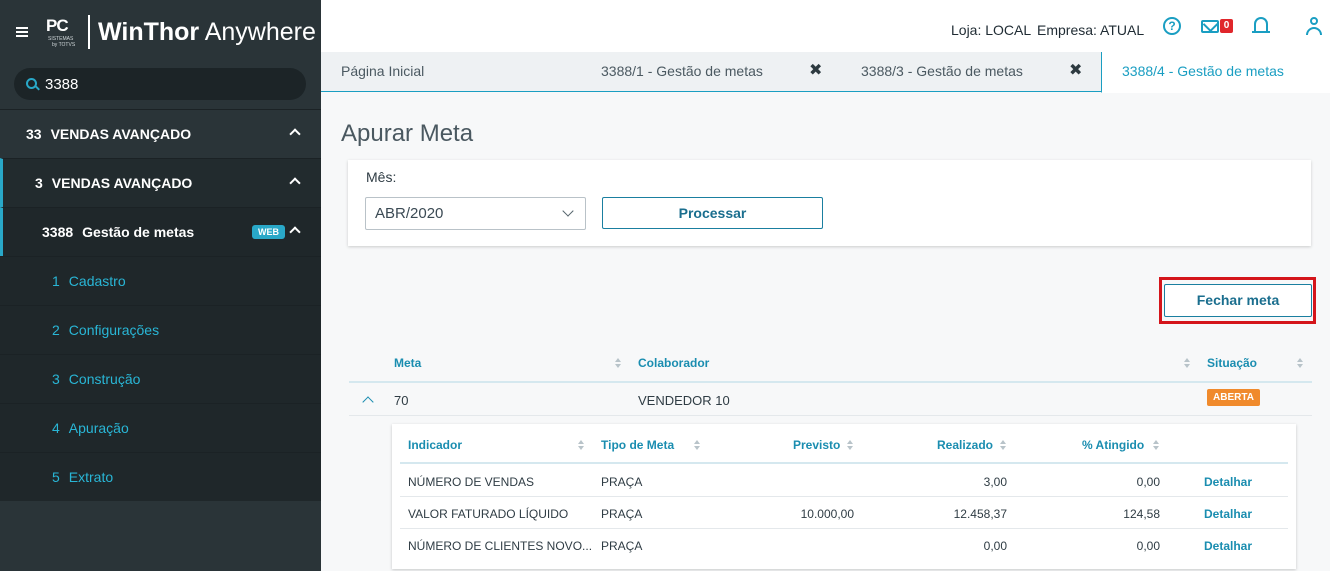 The image size is (1330, 571). Describe the element at coordinates (268, 232) in the screenshot. I see `web-badge: WEB` at that location.